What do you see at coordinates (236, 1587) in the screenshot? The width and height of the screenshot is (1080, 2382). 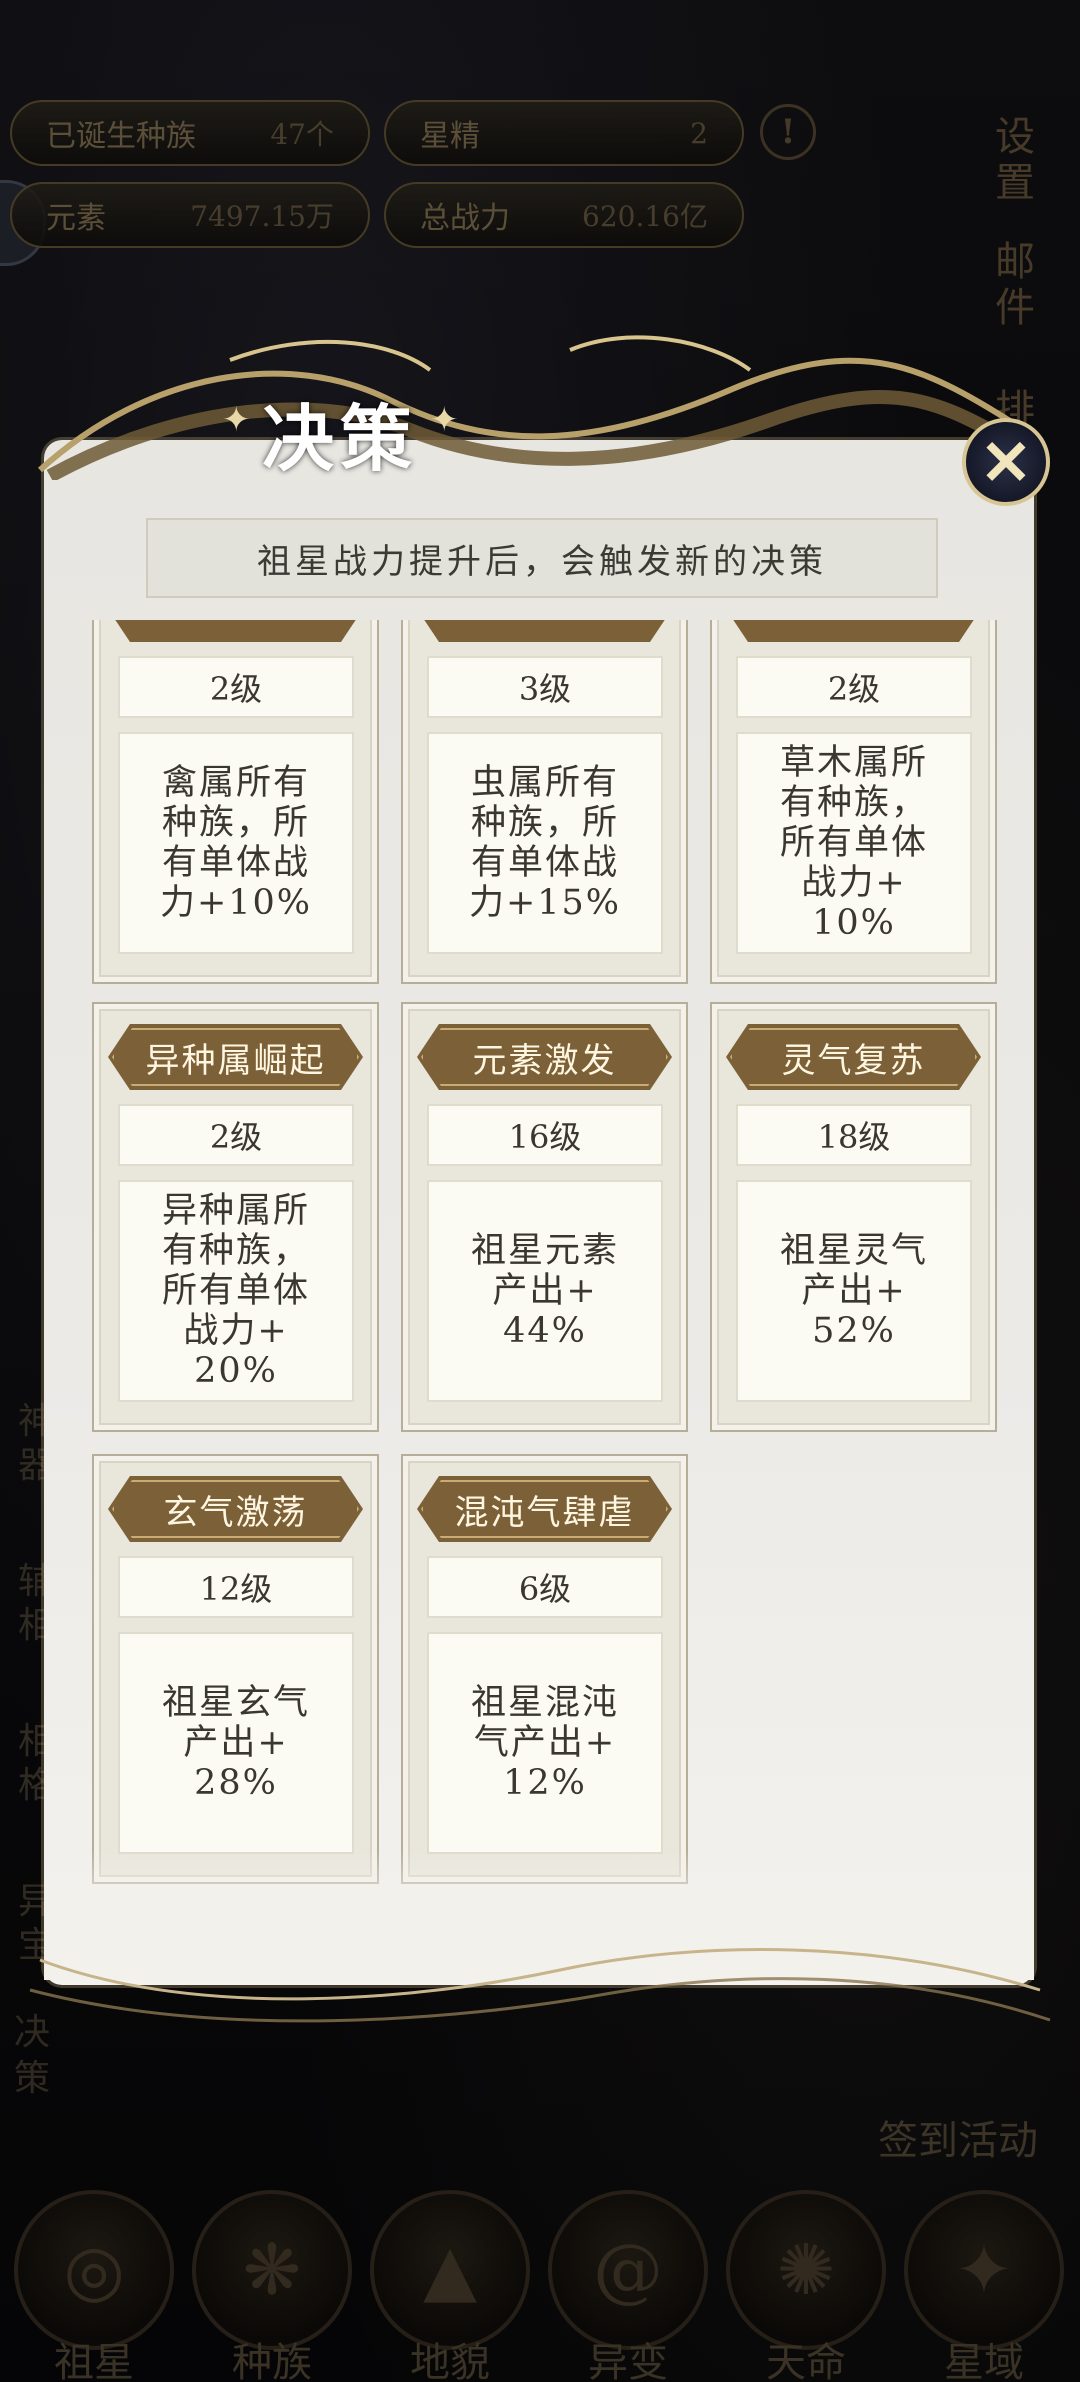 I see `card-level: 12级` at bounding box center [236, 1587].